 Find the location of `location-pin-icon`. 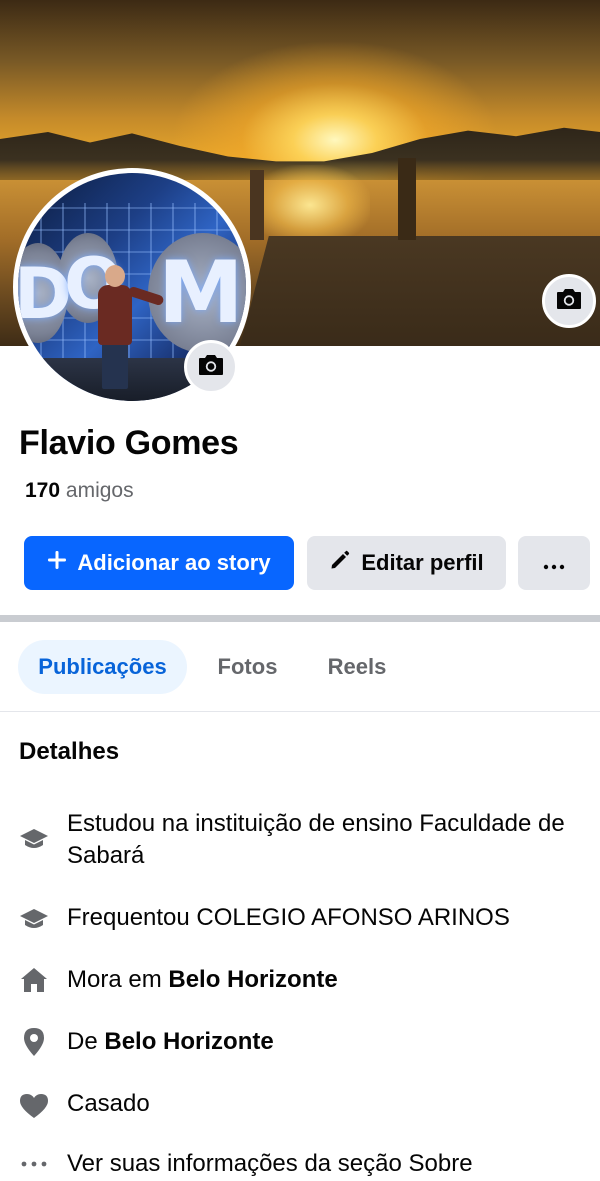

location-pin-icon is located at coordinates (34, 1042).